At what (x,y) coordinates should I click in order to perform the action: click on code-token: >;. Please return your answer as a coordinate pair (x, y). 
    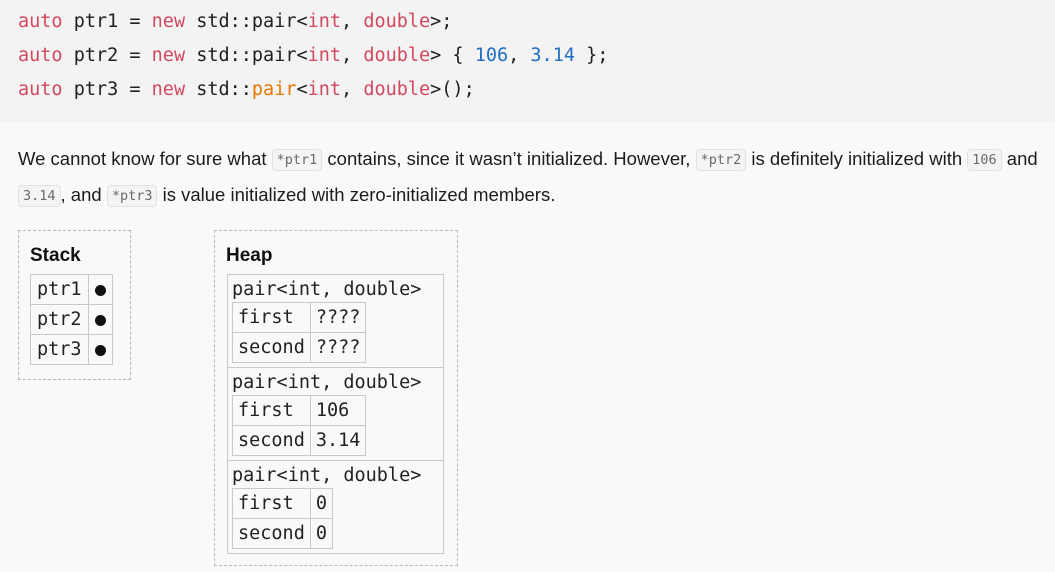
    Looking at the image, I should click on (441, 21).